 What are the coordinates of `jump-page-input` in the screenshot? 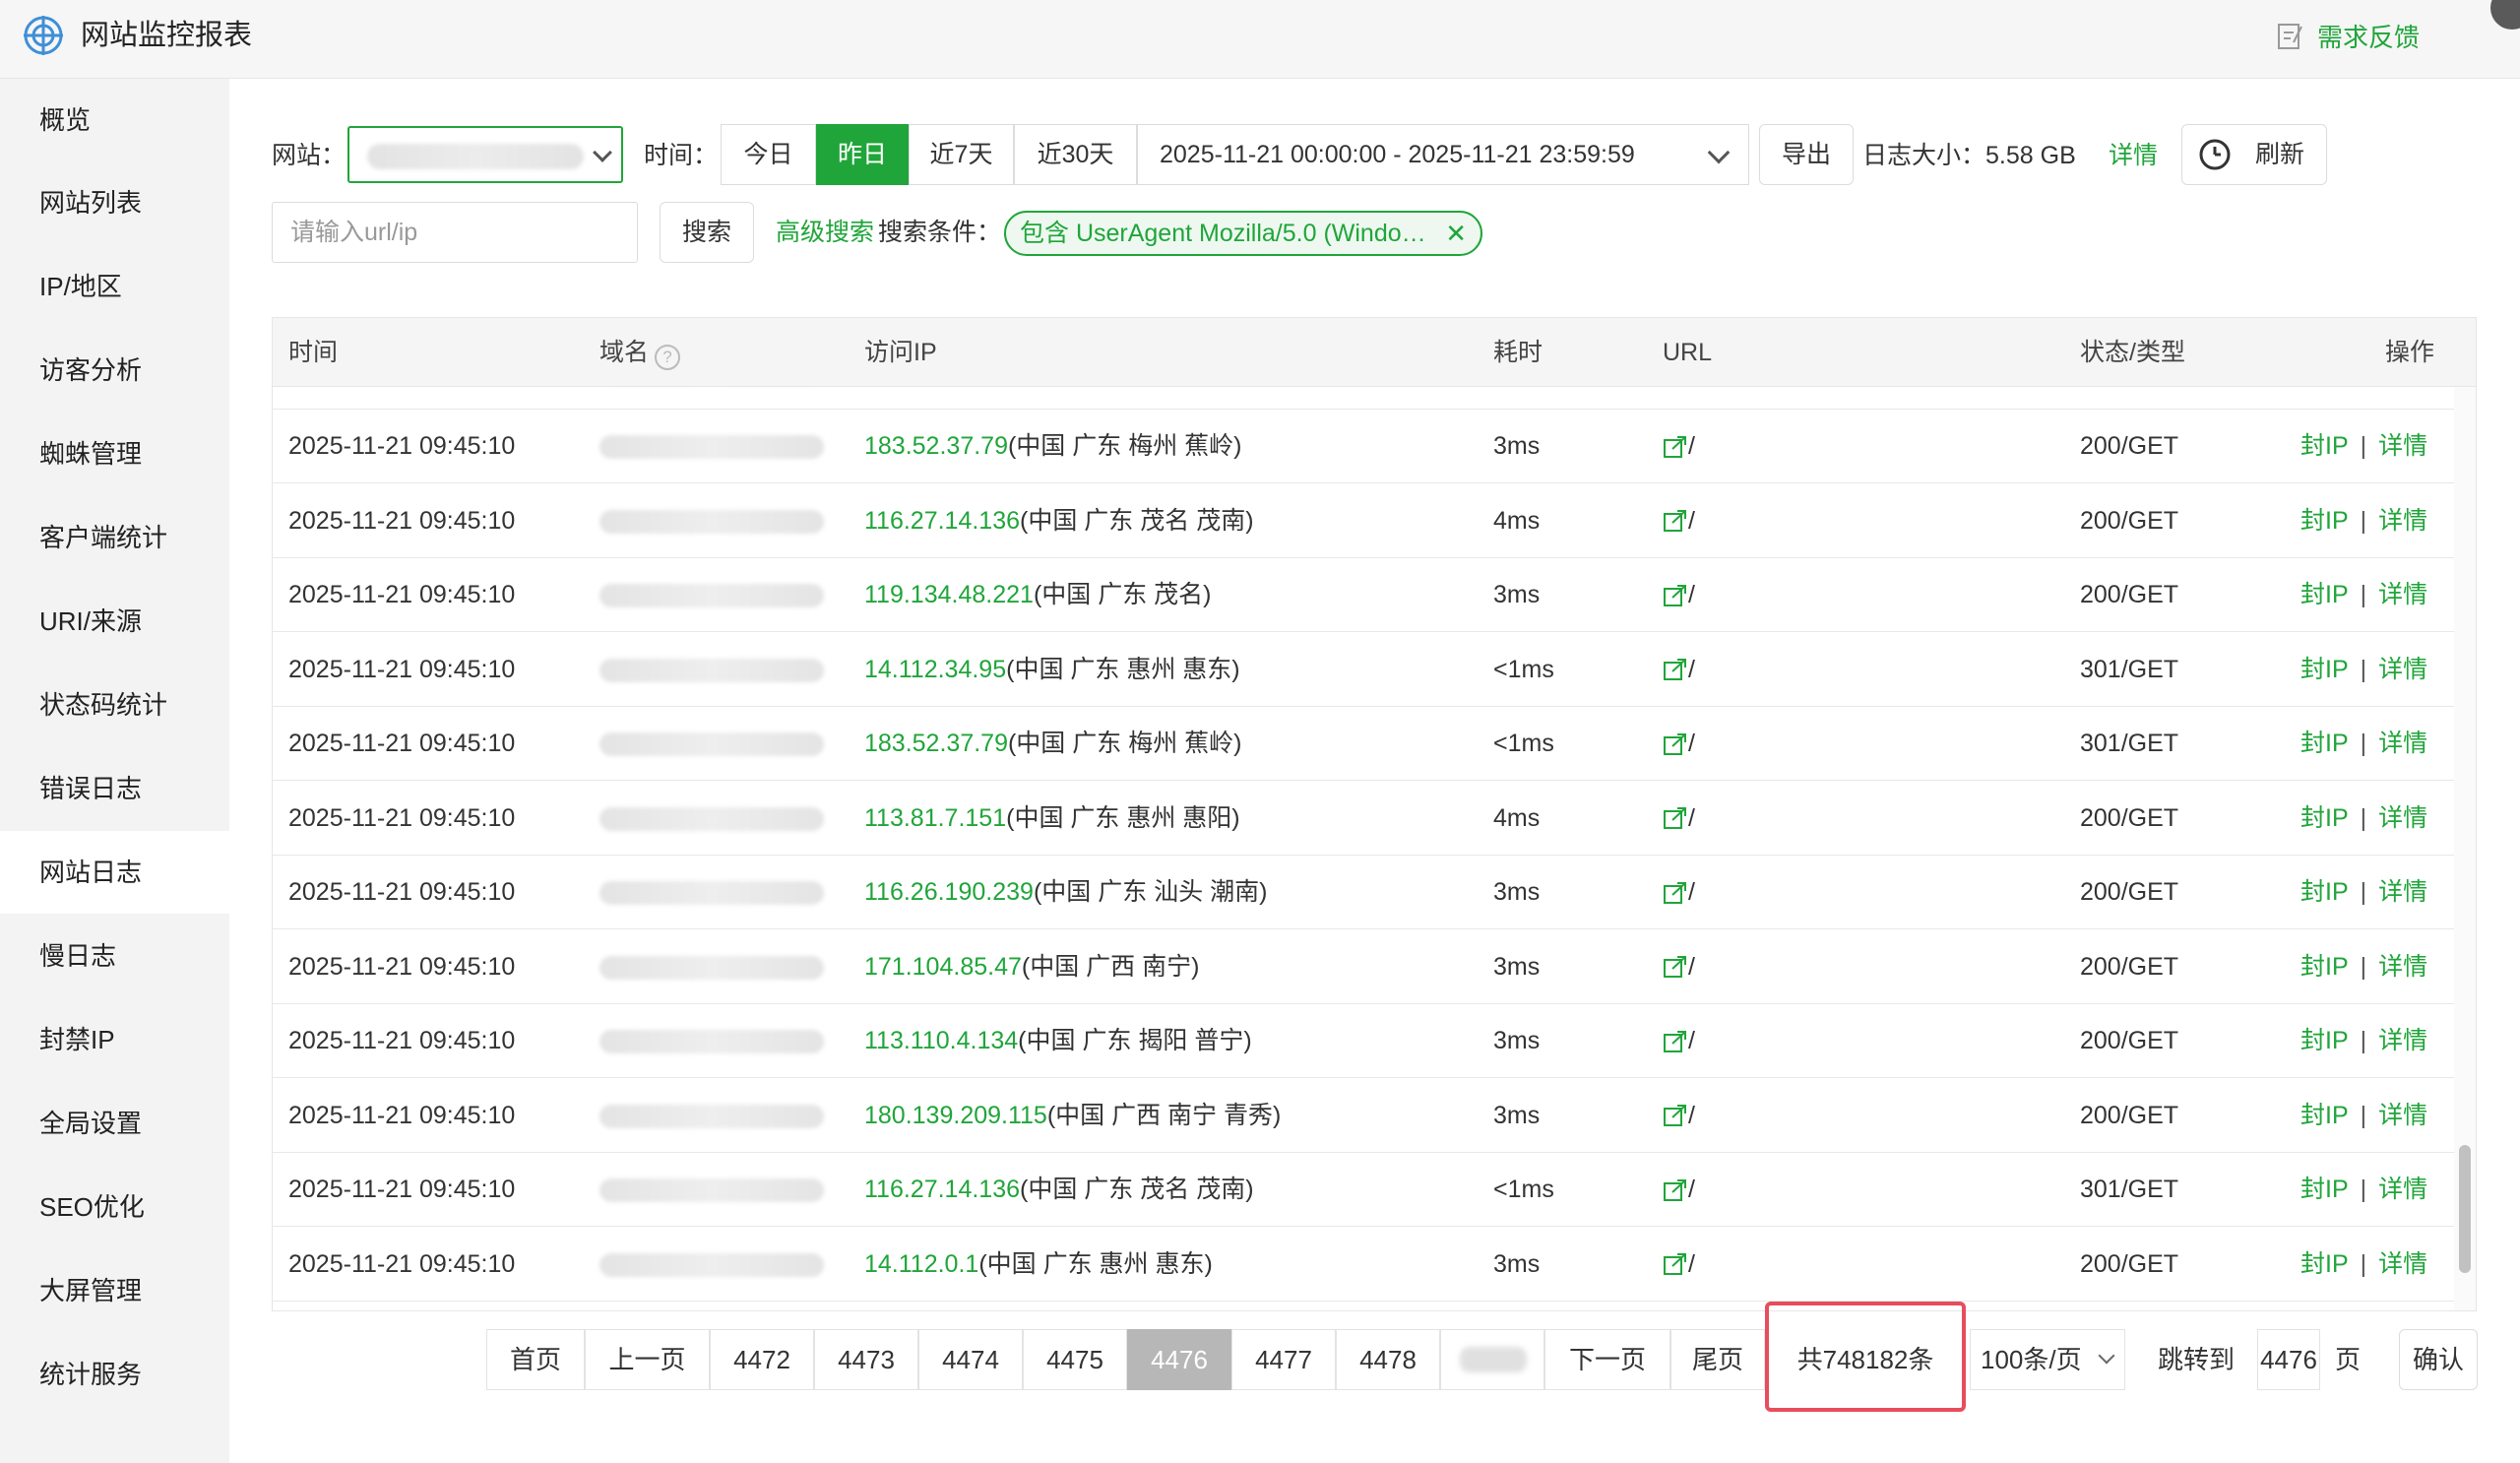 It's located at (2288, 1360).